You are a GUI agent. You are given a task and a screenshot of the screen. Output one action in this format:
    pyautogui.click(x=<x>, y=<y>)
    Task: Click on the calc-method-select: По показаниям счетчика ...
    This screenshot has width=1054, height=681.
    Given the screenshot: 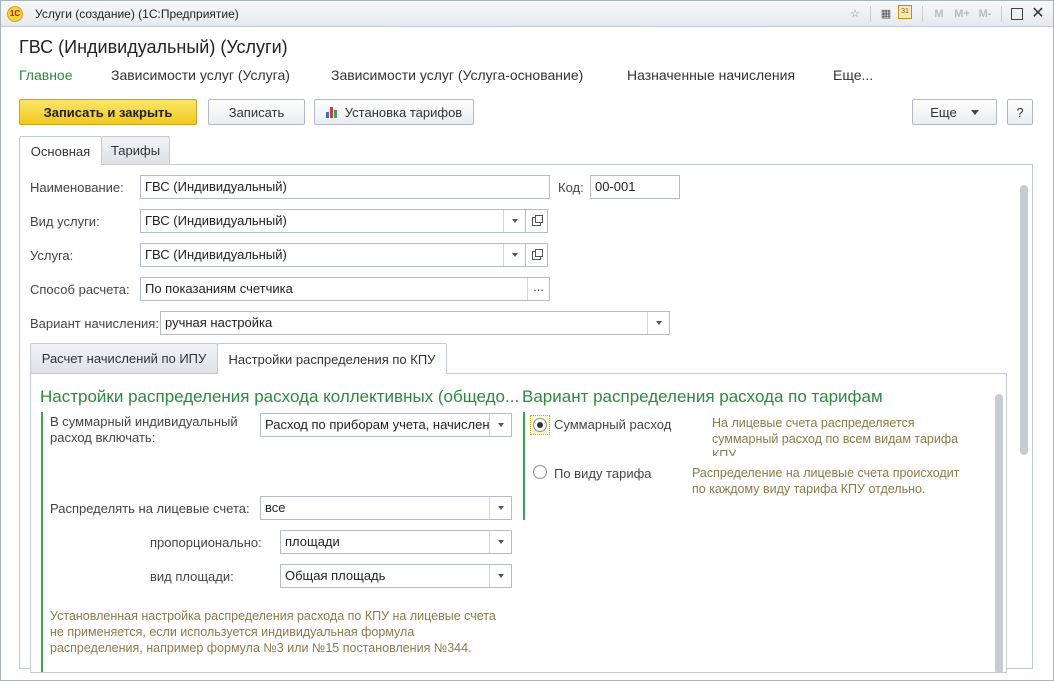 What is the action you would take?
    pyautogui.click(x=345, y=289)
    